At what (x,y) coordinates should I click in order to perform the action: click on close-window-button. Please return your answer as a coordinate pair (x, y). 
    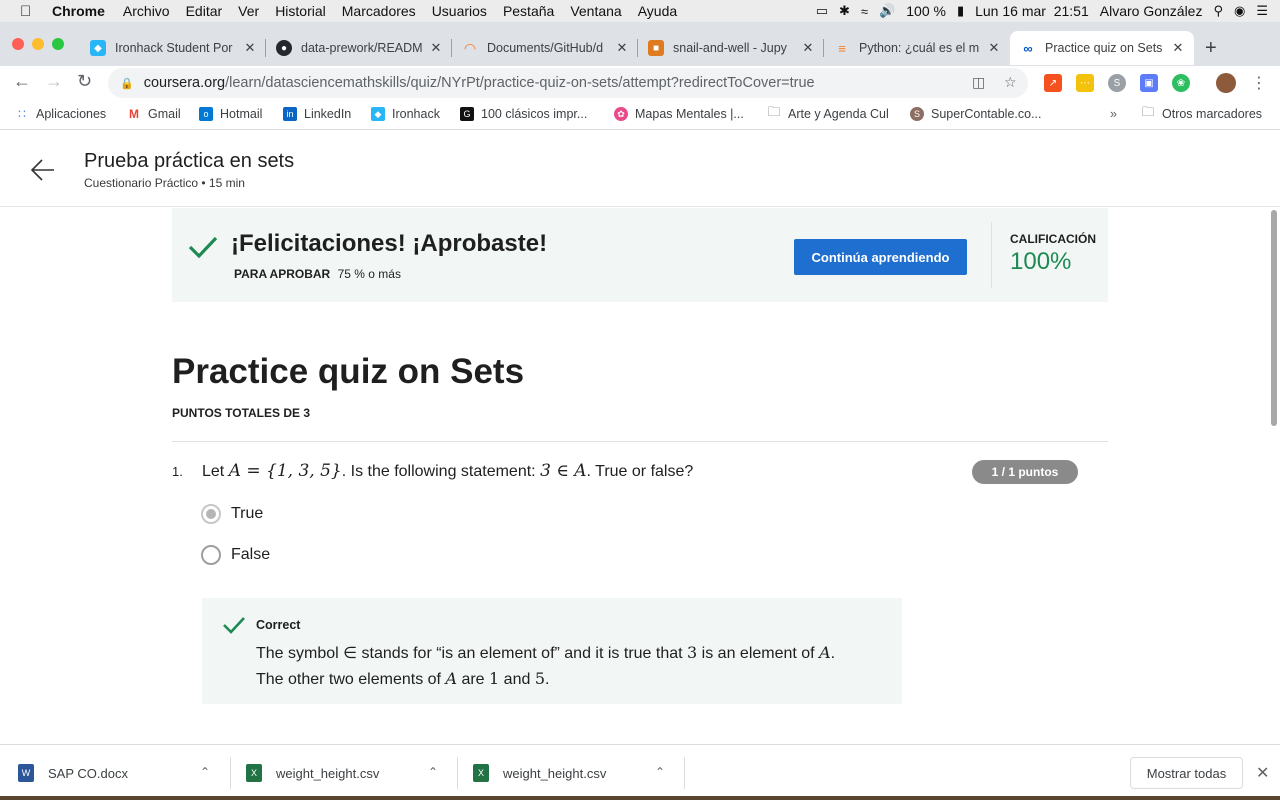
    Looking at the image, I should click on (18, 44).